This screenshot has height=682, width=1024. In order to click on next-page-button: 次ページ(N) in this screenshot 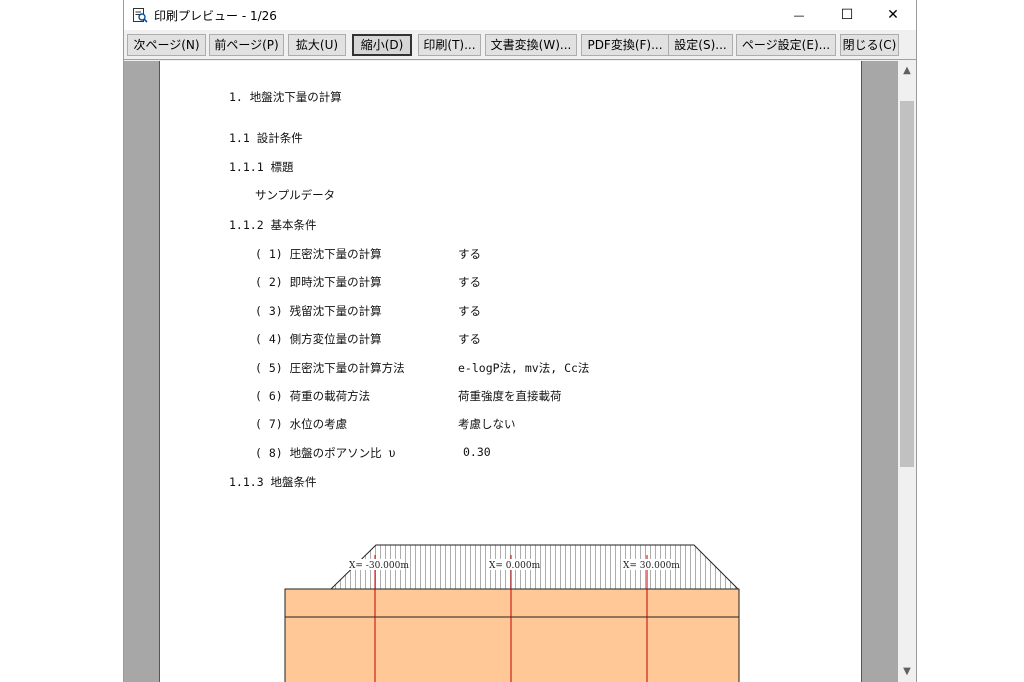, I will do `click(166, 45)`.